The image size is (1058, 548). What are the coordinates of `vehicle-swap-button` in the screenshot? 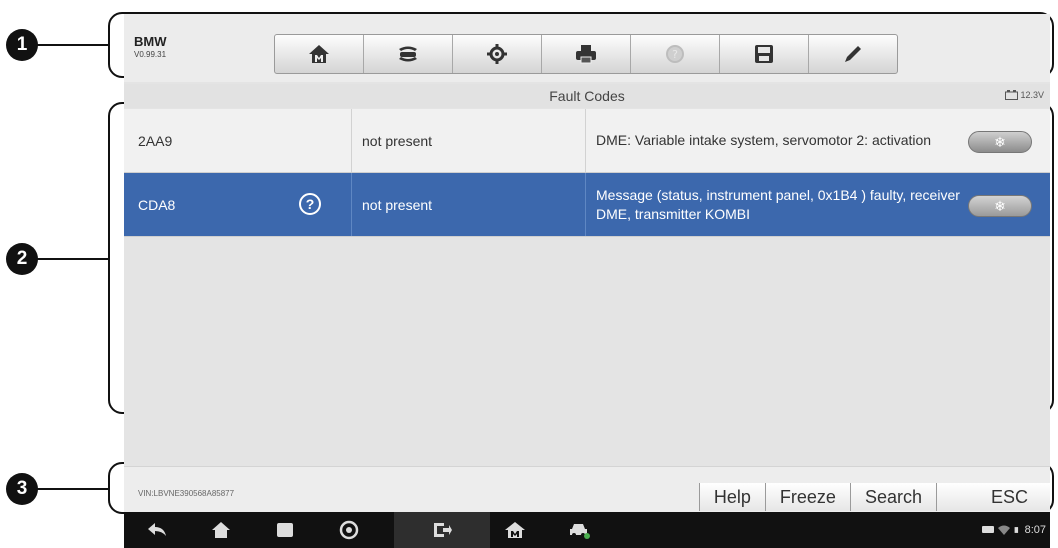 It's located at (408, 54).